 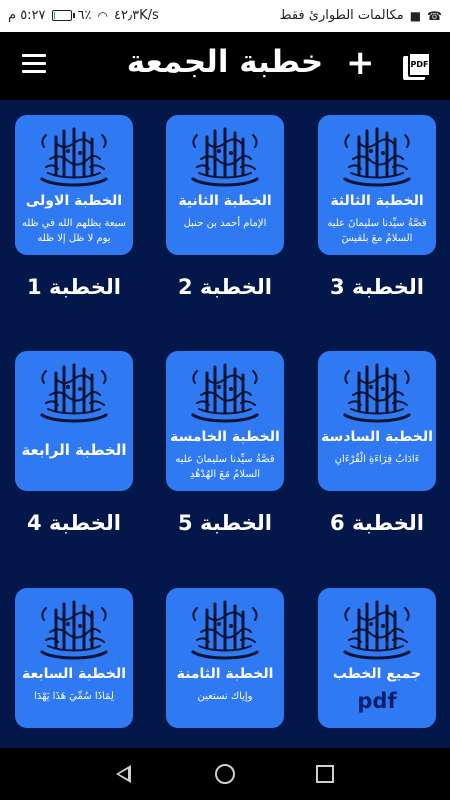 What do you see at coordinates (377, 201) in the screenshot?
I see `card-title: الخطبة الثالثة` at bounding box center [377, 201].